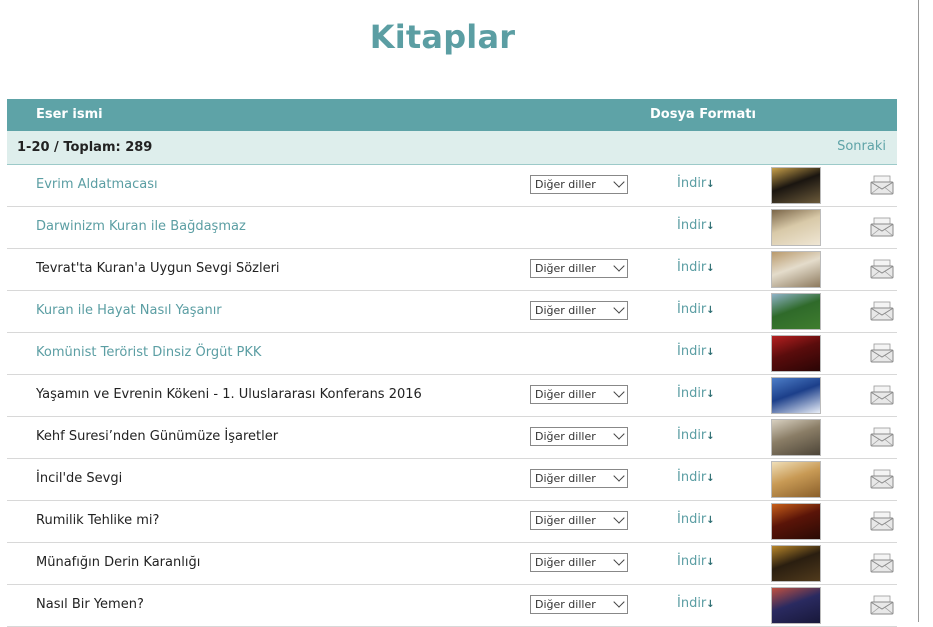 The width and height of the screenshot is (933, 627). I want to click on table-row: Evrim Aldatmacası Diğer diller İndir↓, so click(452, 186).